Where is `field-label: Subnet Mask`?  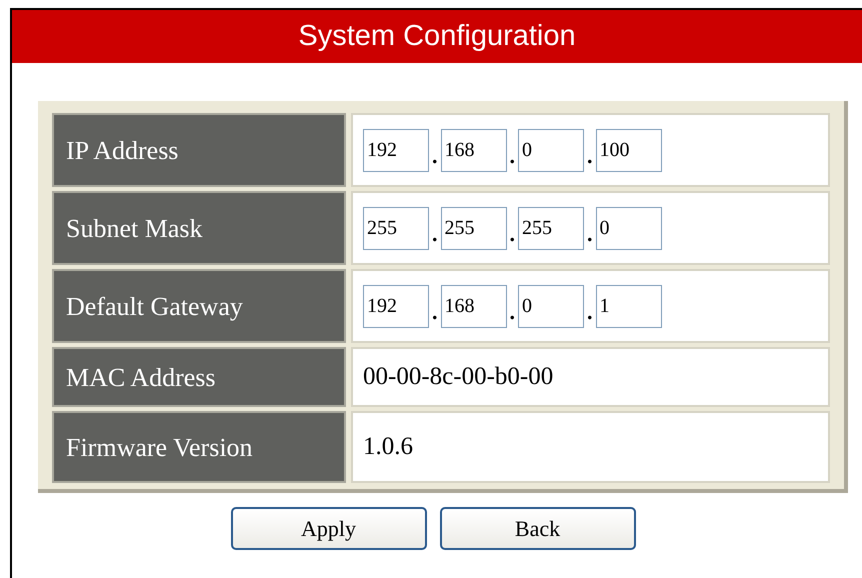 field-label: Subnet Mask is located at coordinates (199, 228).